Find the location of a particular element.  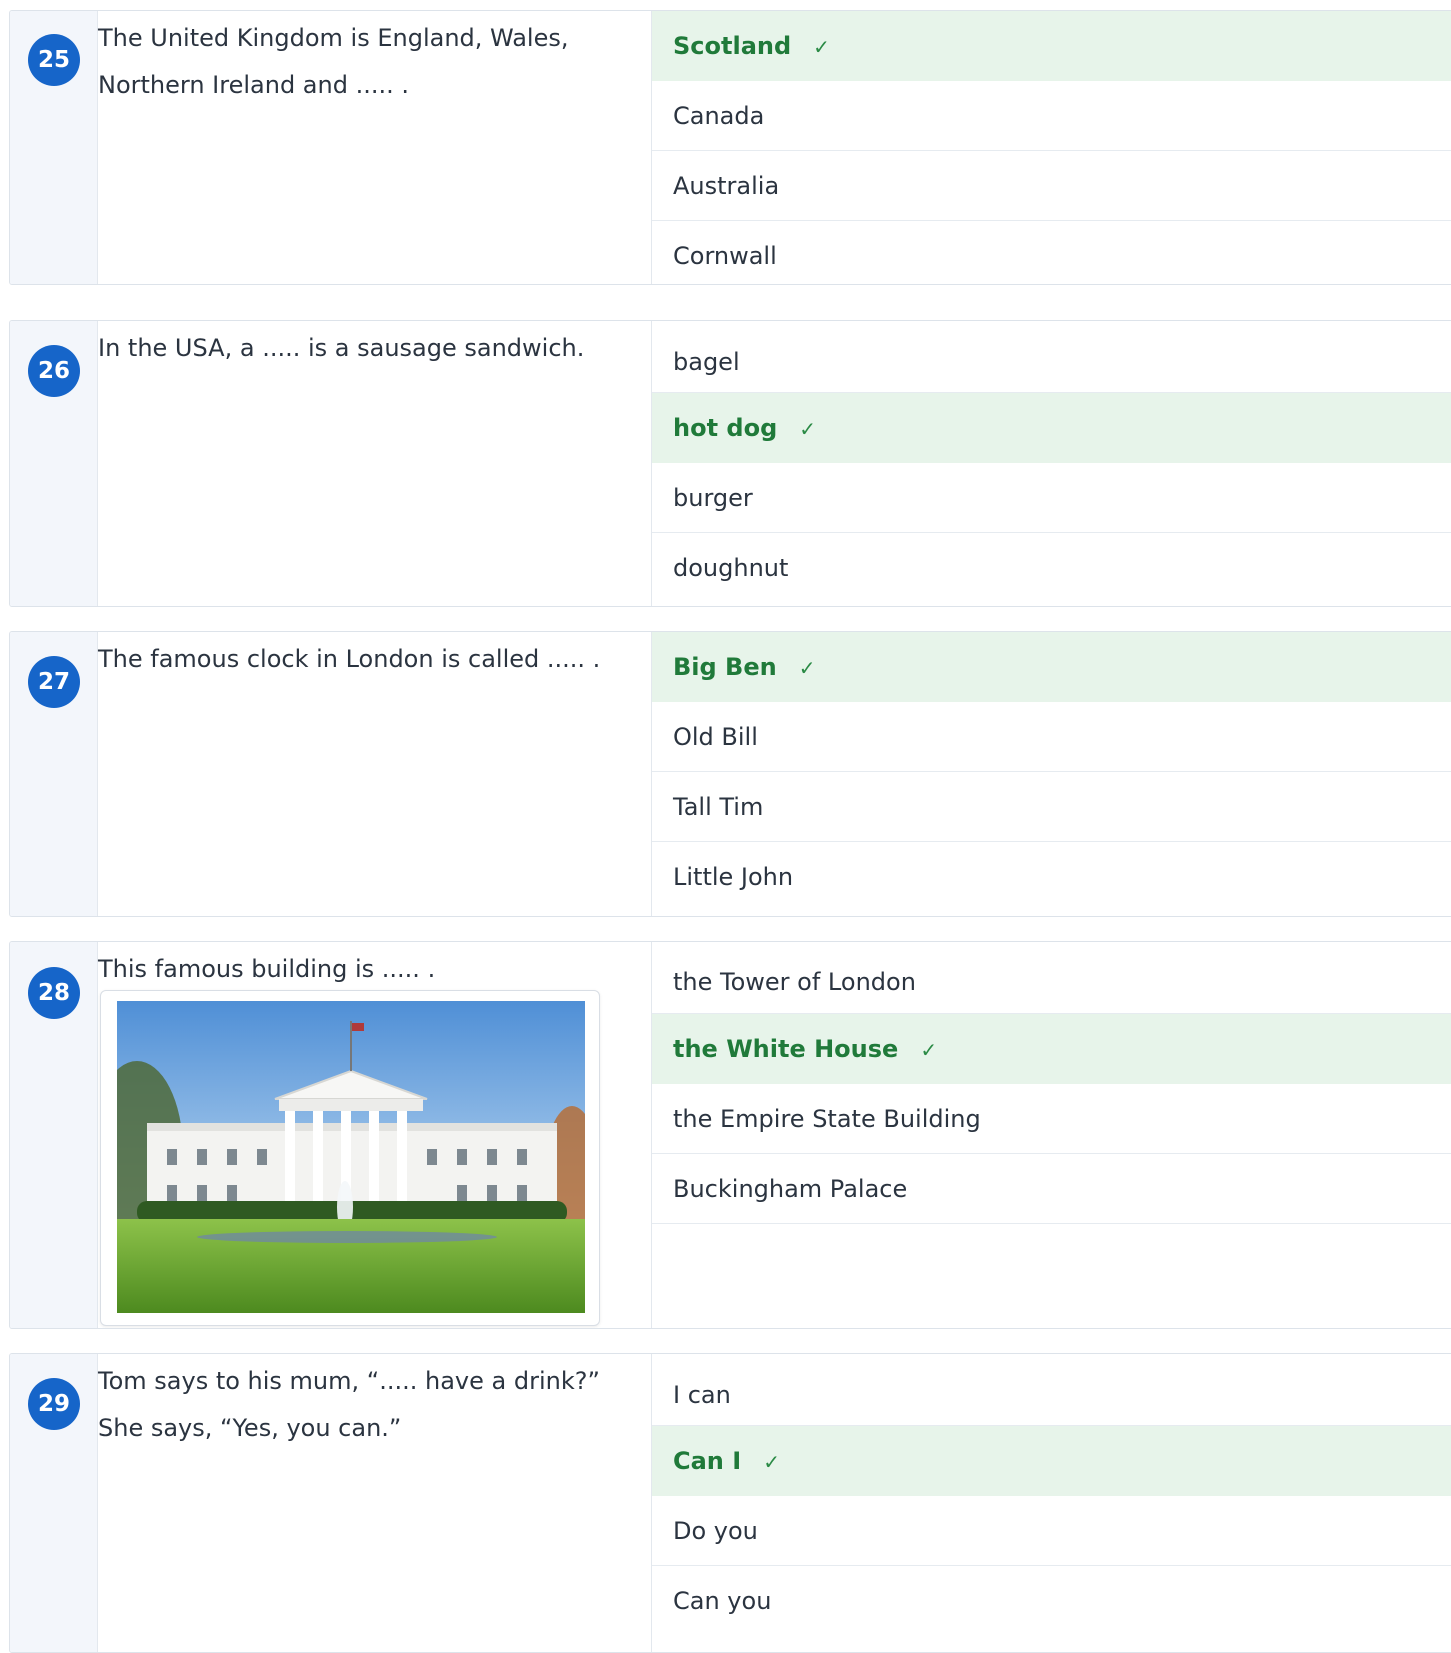

answer-label: Can I is located at coordinates (707, 1461).